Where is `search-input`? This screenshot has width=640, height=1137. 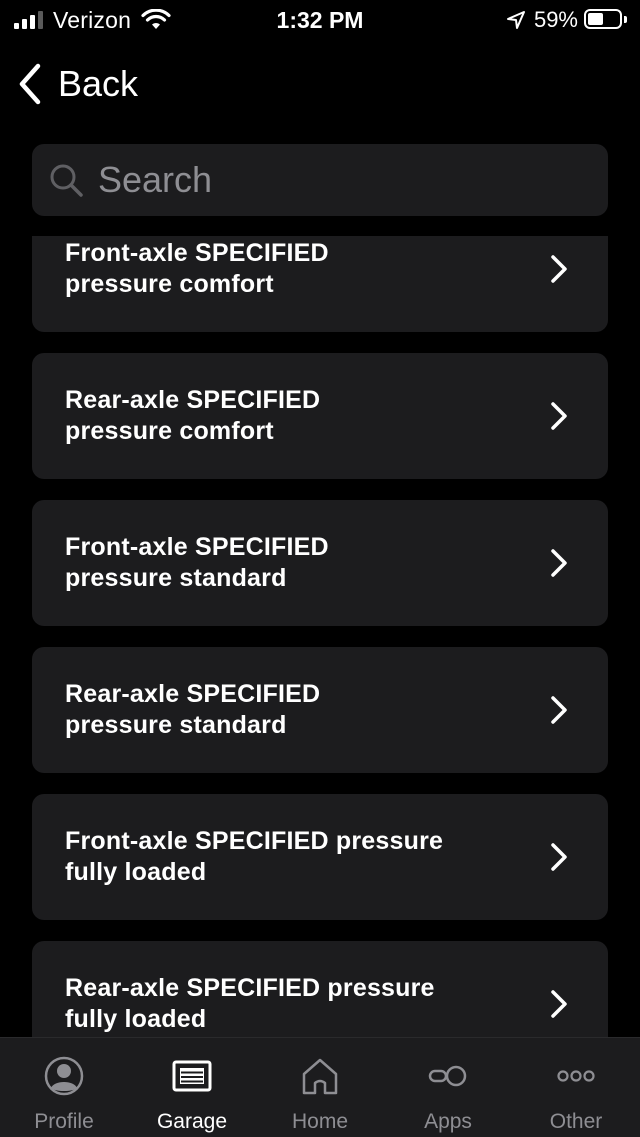
search-input is located at coordinates (338, 180).